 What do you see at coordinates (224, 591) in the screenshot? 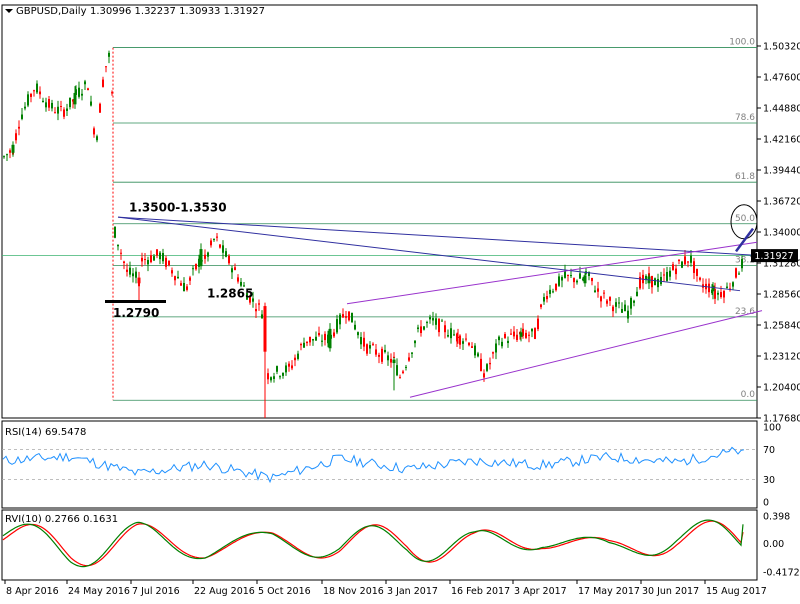
I see `time-axis-label: 22 Aug 2016` at bounding box center [224, 591].